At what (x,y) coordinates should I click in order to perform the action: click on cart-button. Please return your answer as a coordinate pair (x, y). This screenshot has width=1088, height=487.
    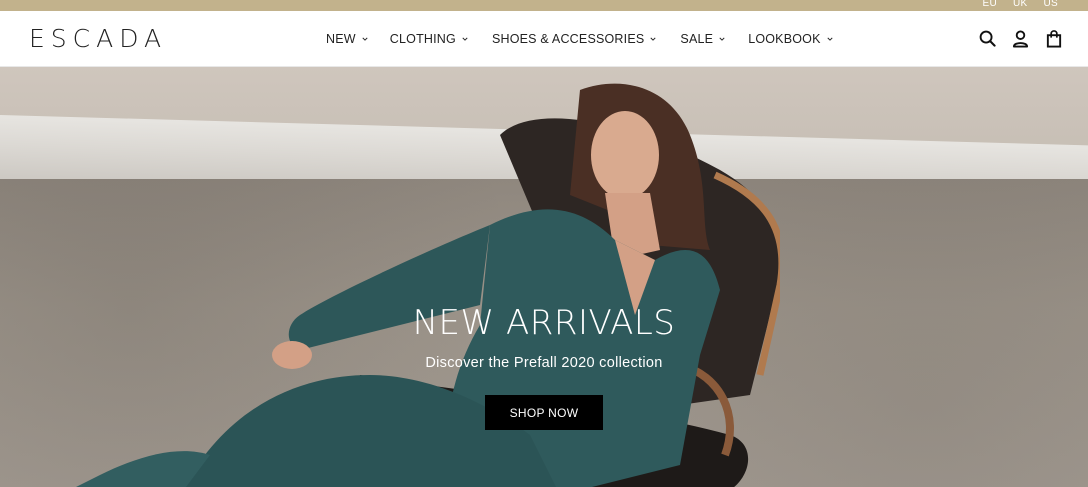
    Looking at the image, I should click on (1053, 38).